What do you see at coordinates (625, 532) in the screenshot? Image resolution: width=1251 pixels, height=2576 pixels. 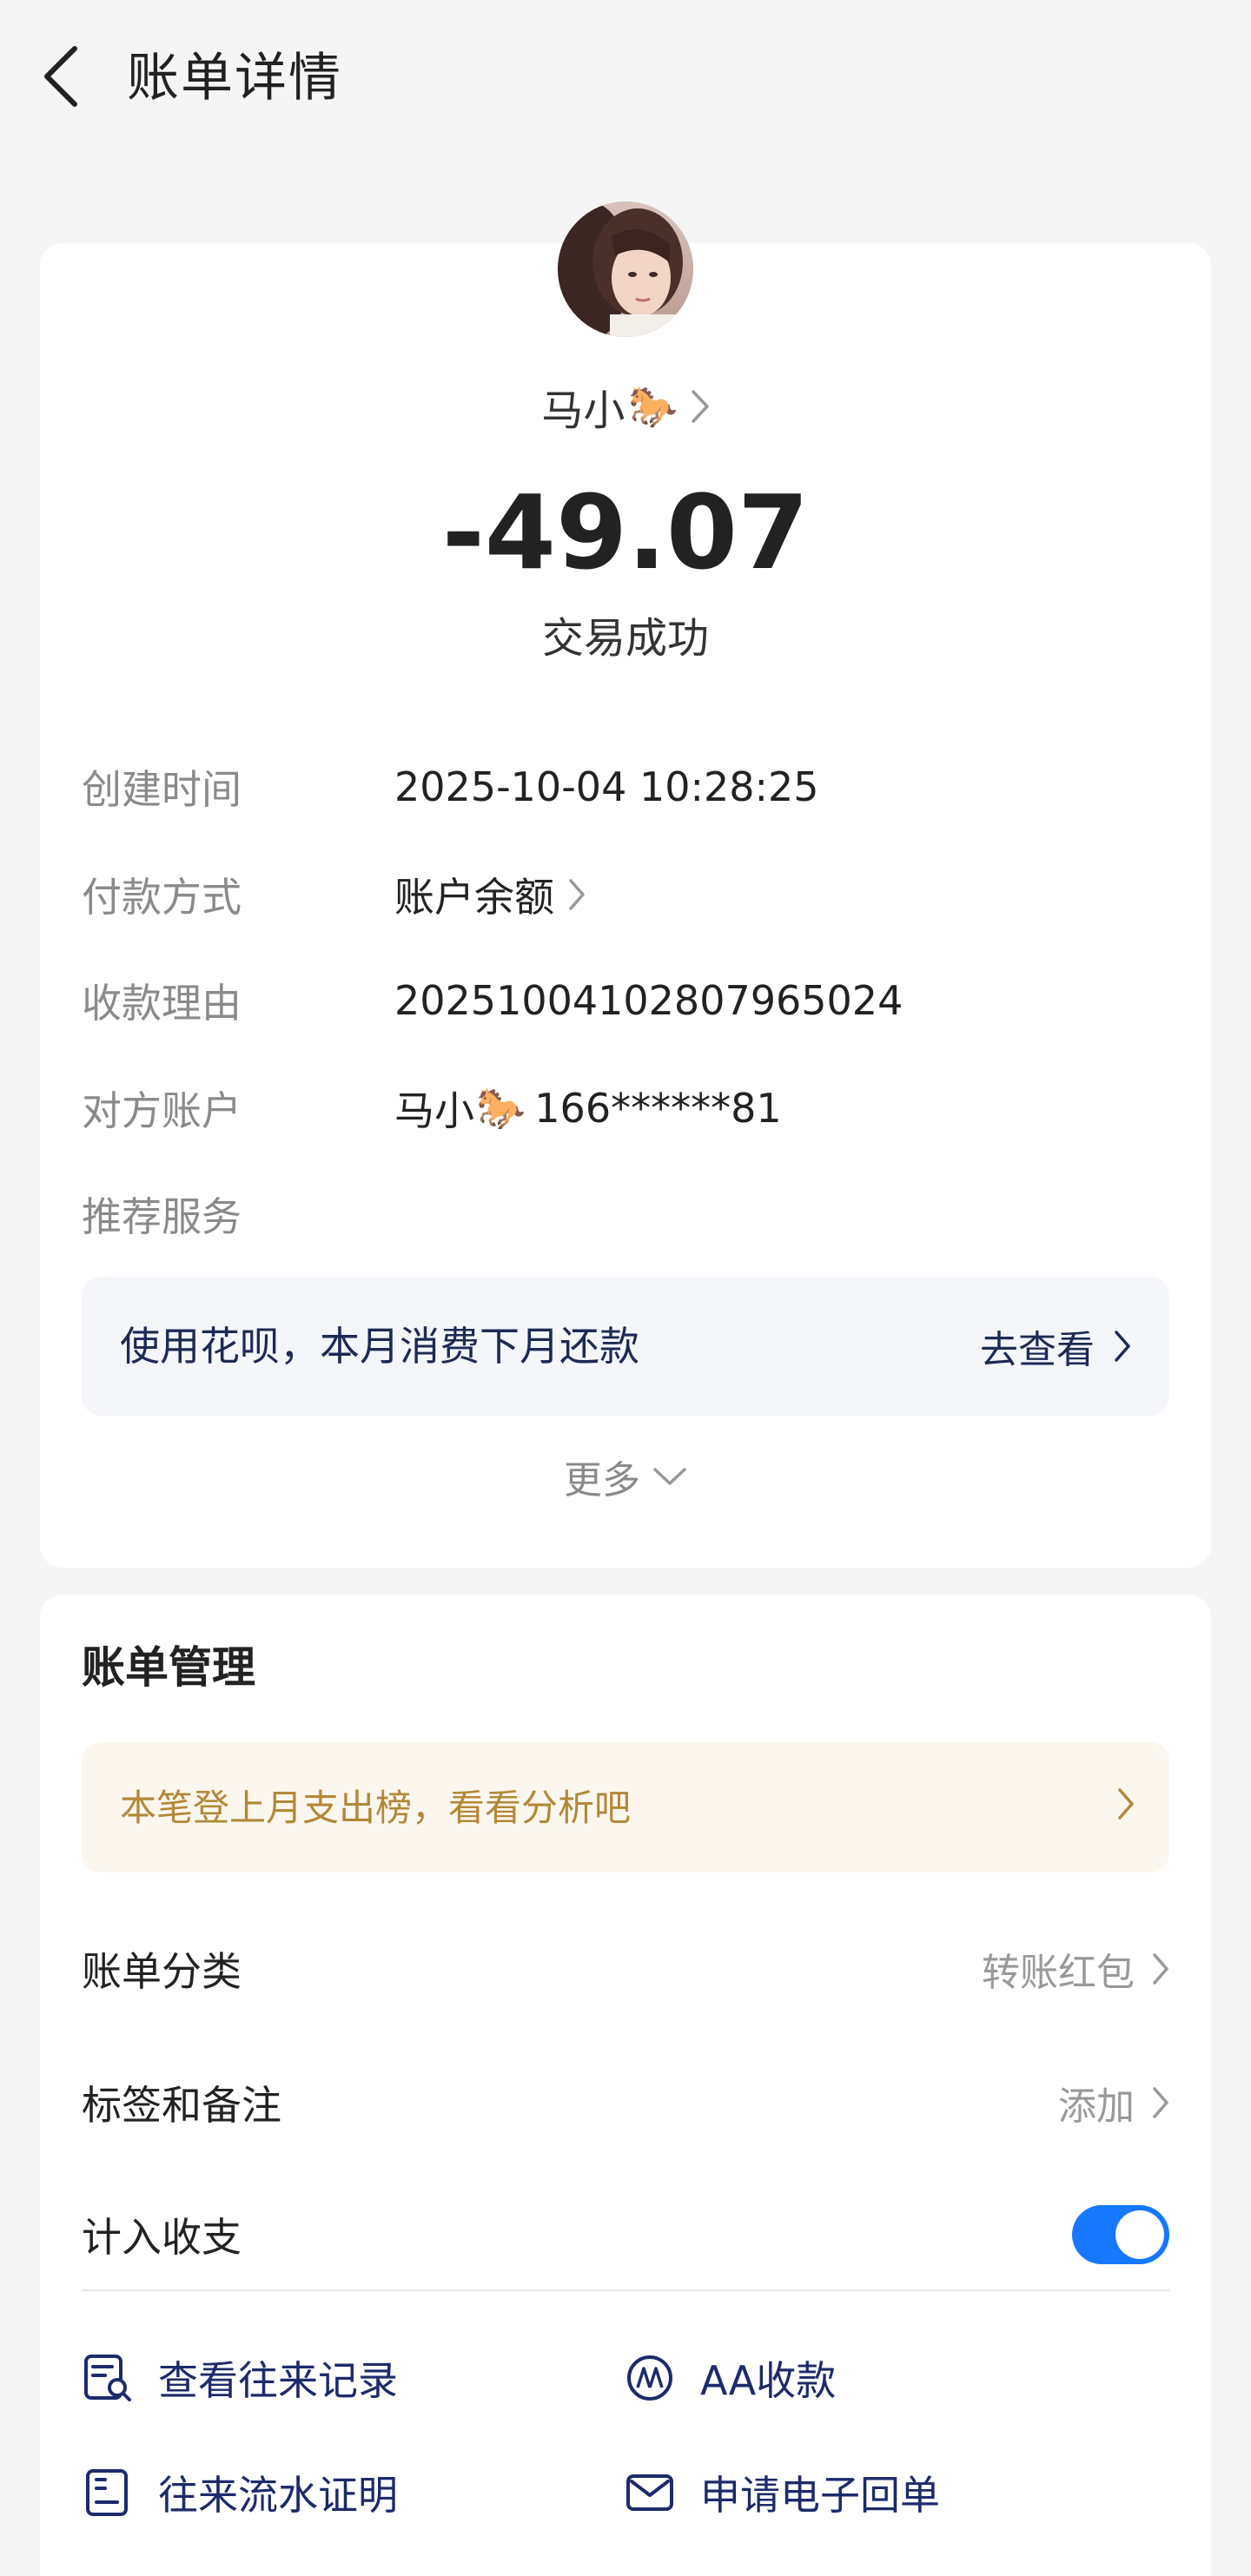 I see `transaction-amount: -49.07` at bounding box center [625, 532].